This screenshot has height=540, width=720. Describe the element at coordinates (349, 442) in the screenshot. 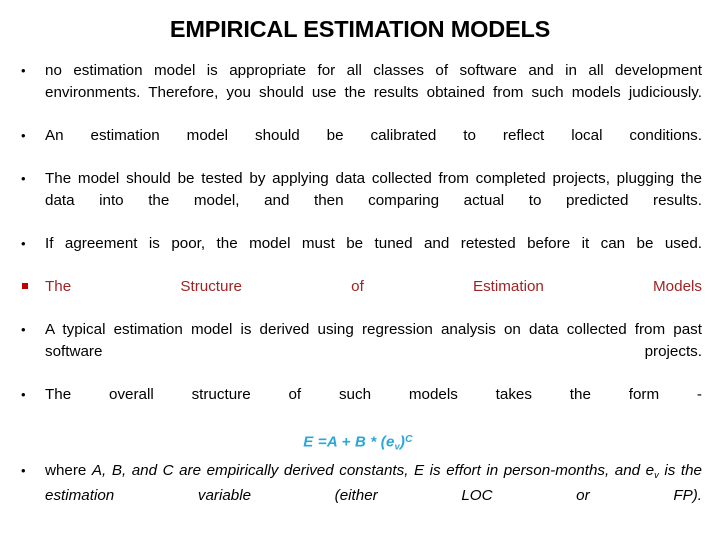

I see `formula-lead: E =A + B * (e` at that location.